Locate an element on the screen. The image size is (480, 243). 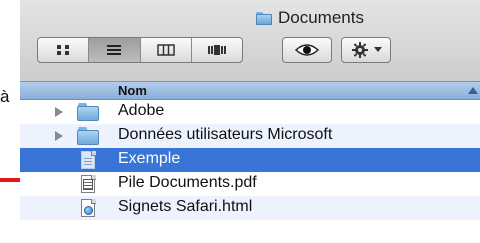
file-name: Données utilisateurs Microsoft is located at coordinates (225, 134).